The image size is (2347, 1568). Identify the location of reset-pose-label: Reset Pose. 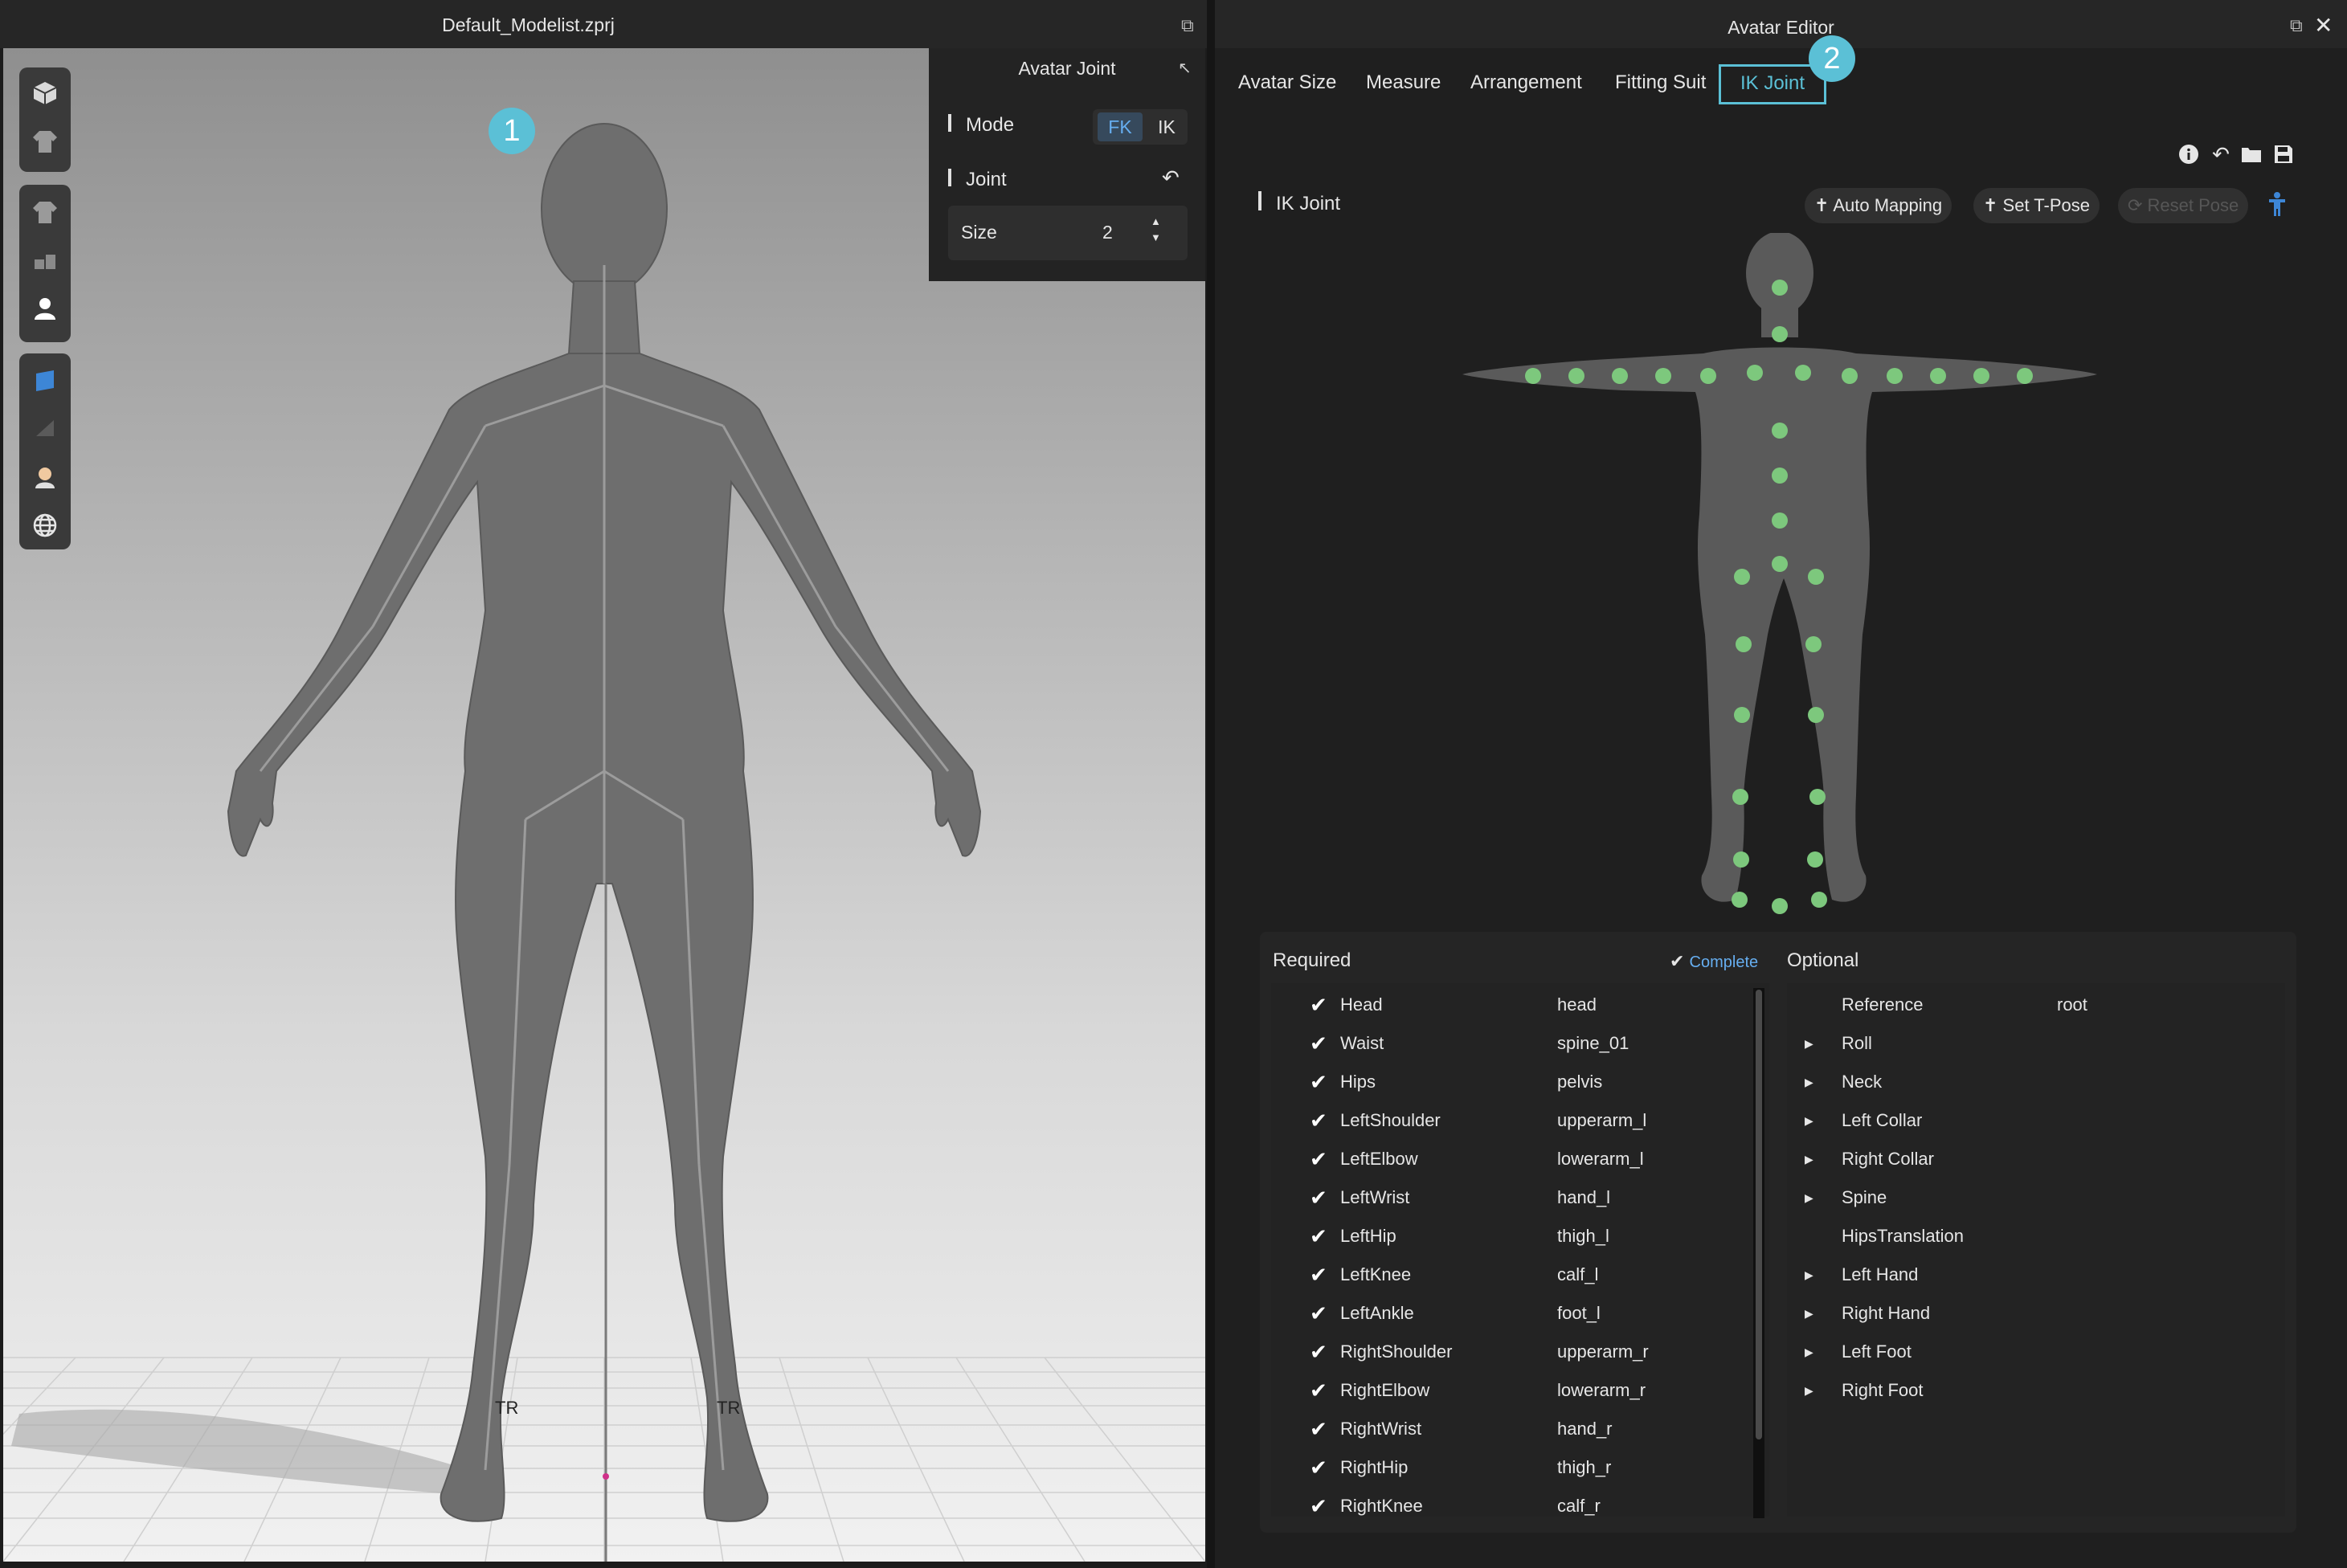
(2193, 205).